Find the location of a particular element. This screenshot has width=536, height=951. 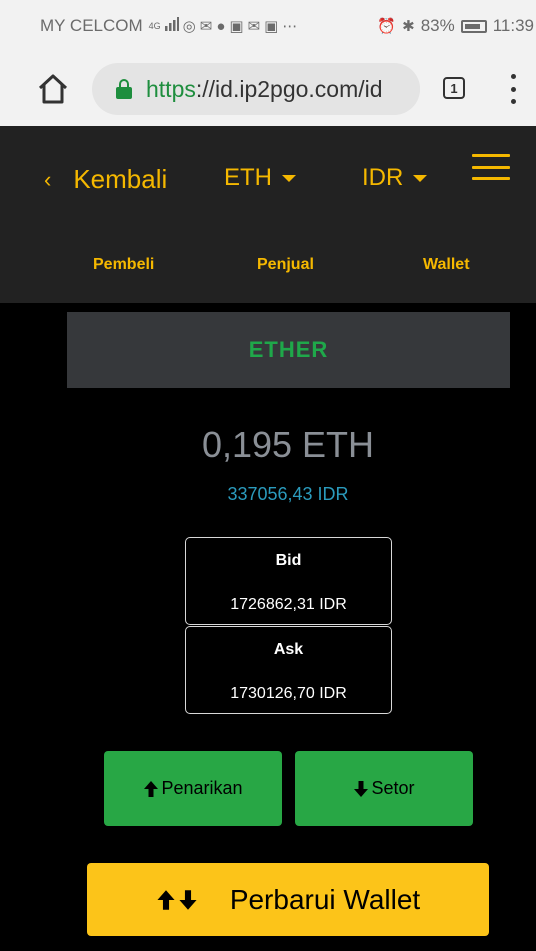

back-label: Kembali is located at coordinates (120, 179).